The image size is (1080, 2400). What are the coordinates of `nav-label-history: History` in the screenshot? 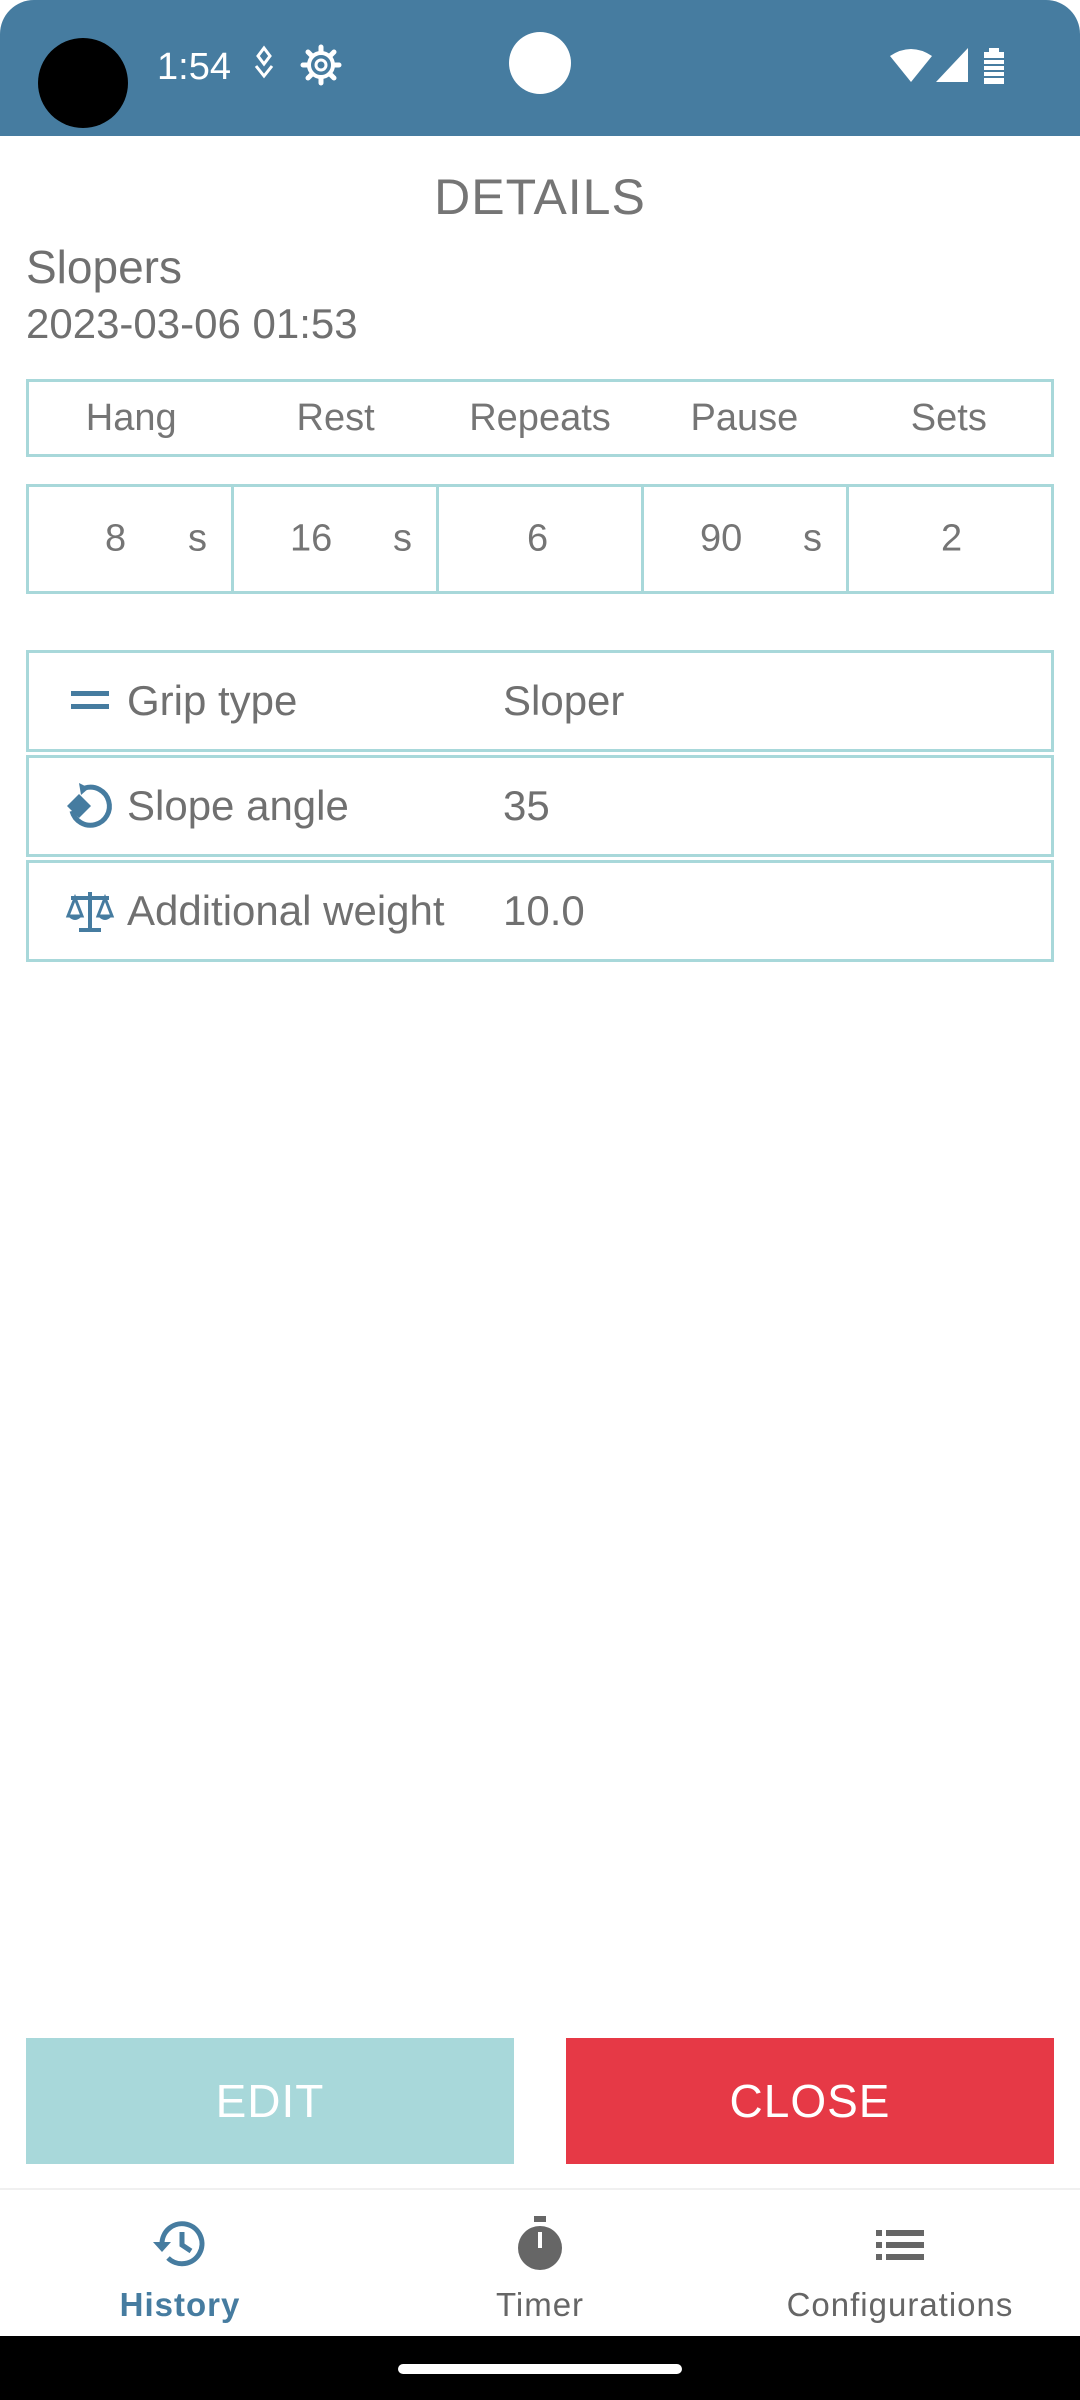 It's located at (180, 2304).